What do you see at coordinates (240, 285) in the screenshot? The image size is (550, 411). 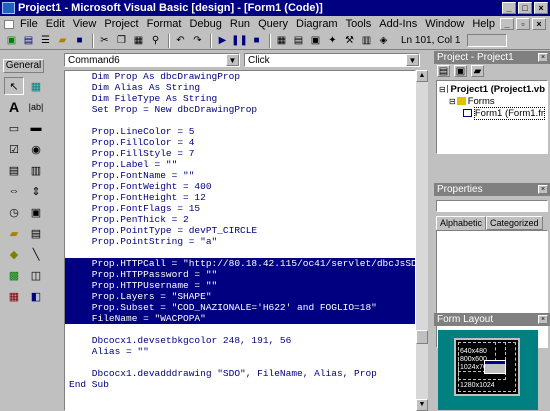 I see `code-line: Prop.HTTPUsername = ""` at bounding box center [240, 285].